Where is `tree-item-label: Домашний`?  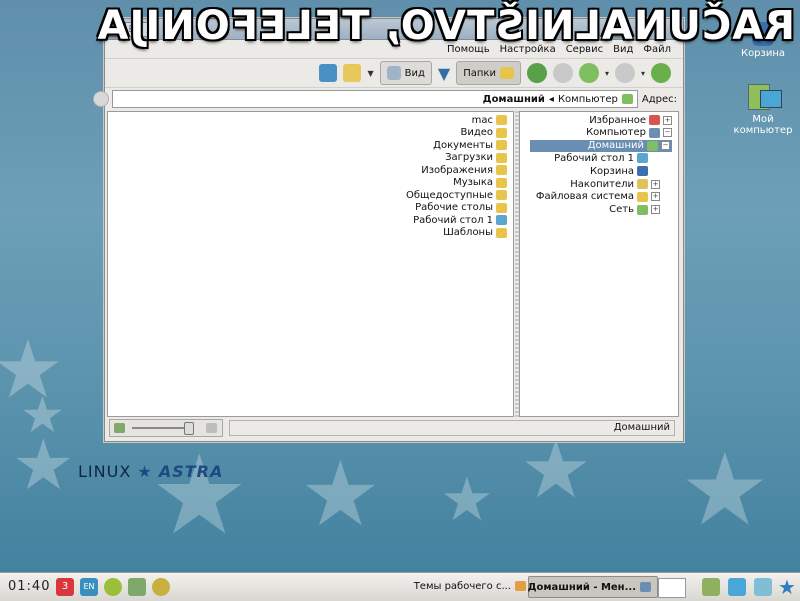
tree-item-label: Домашний is located at coordinates (615, 146).